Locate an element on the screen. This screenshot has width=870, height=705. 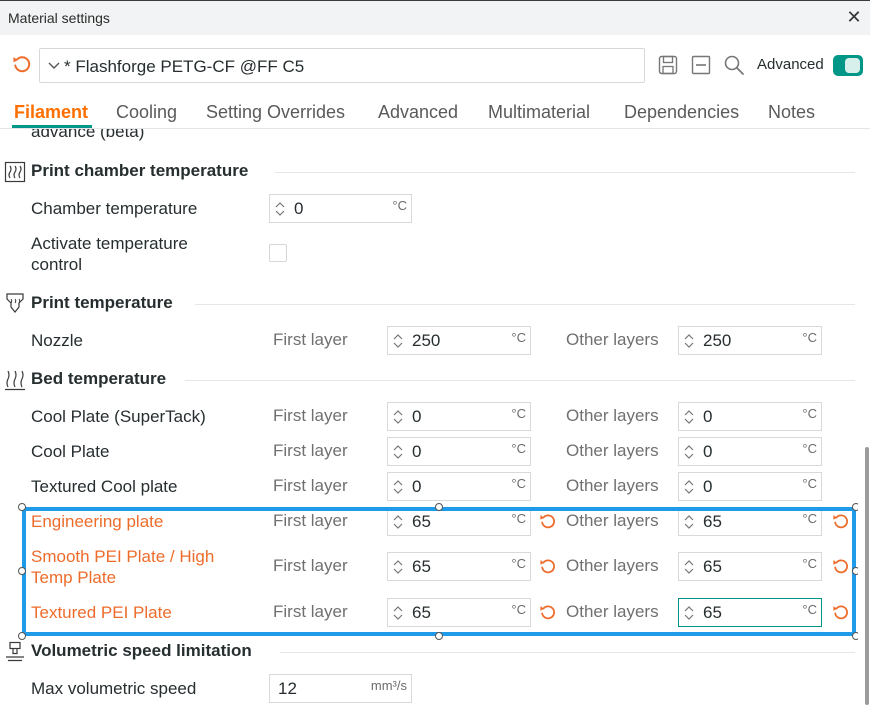
nozzle-other-layers-value: 250 is located at coordinates (717, 340).